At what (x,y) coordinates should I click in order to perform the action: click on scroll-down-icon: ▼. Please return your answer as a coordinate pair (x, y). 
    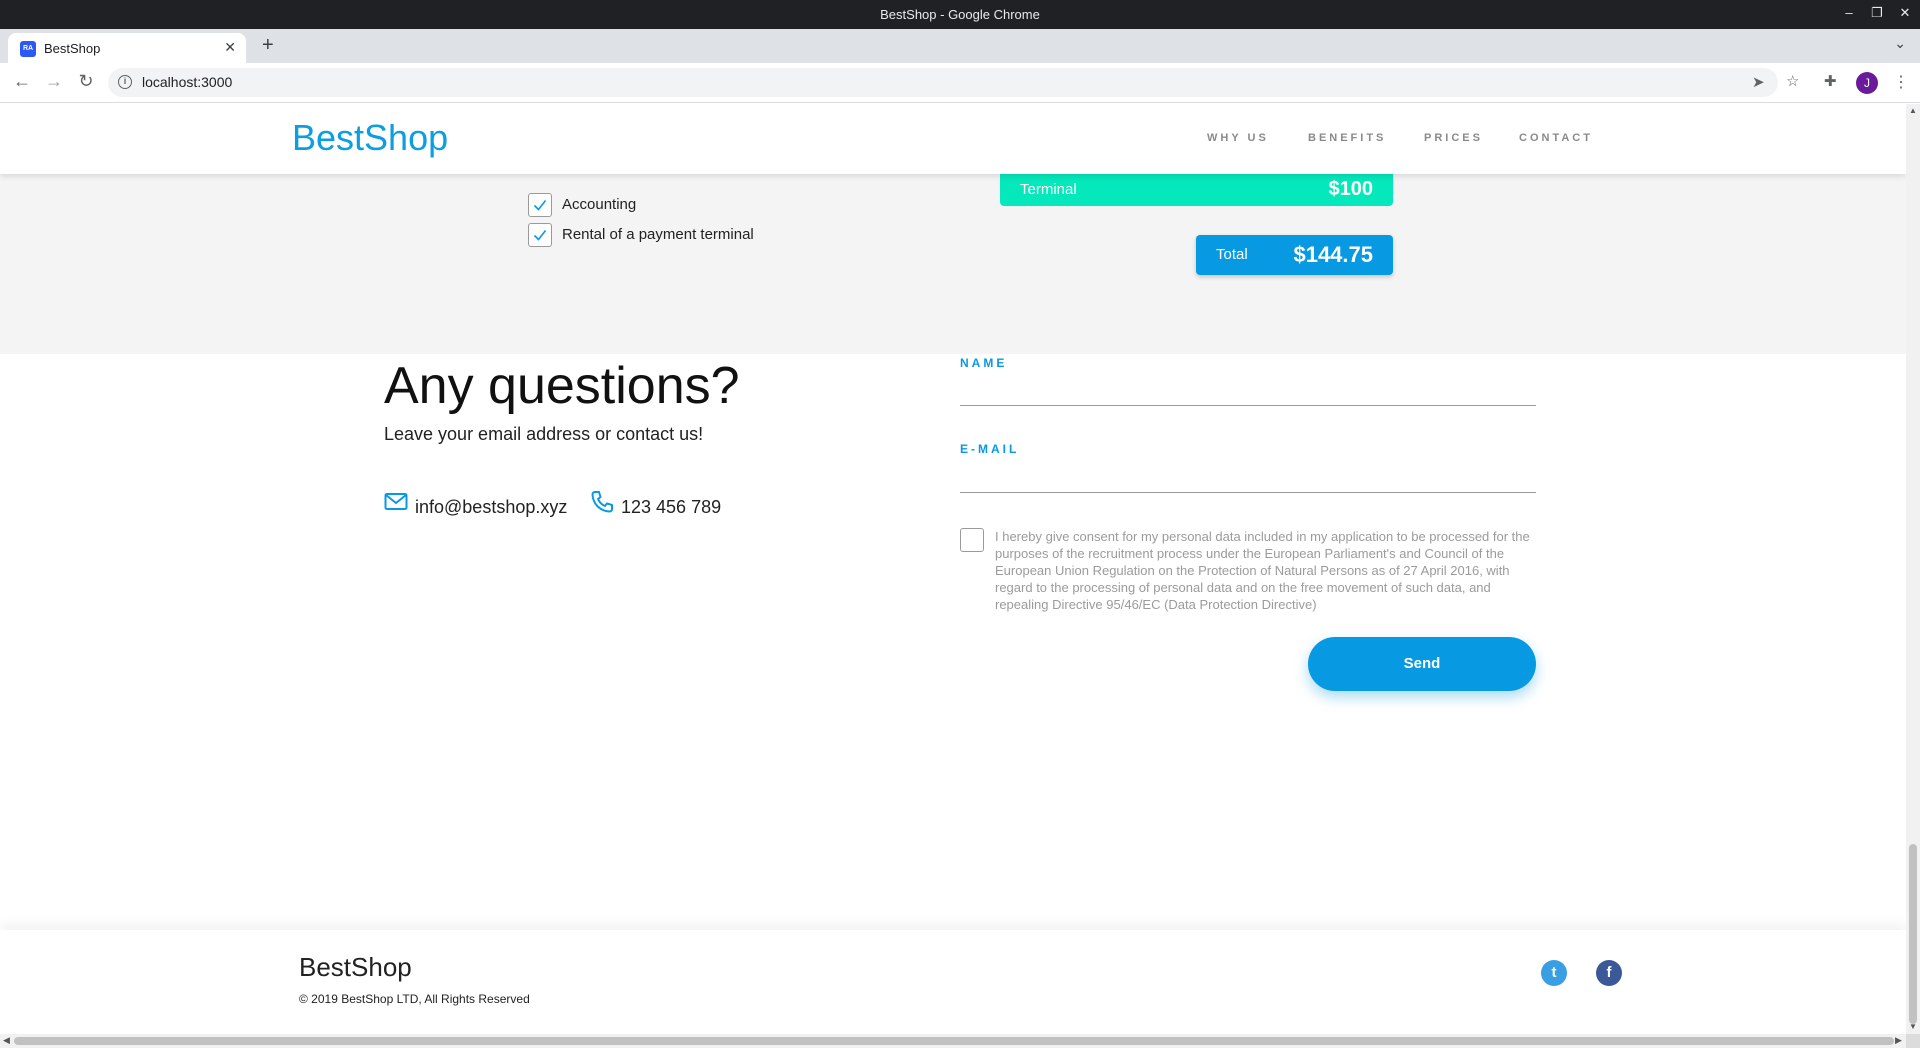
    Looking at the image, I should click on (1913, 1026).